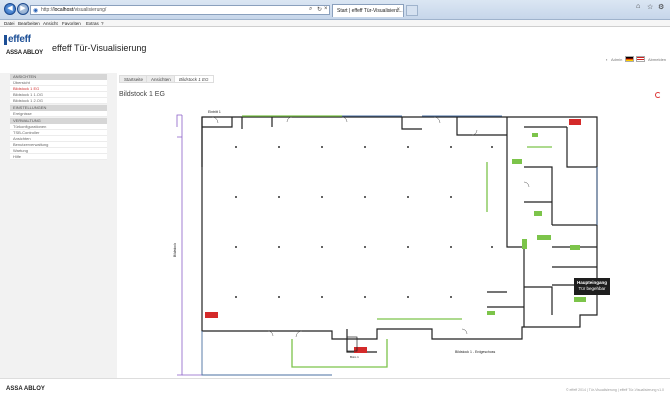  I want to click on page-title: Bildstock 1 EG, so click(142, 94).